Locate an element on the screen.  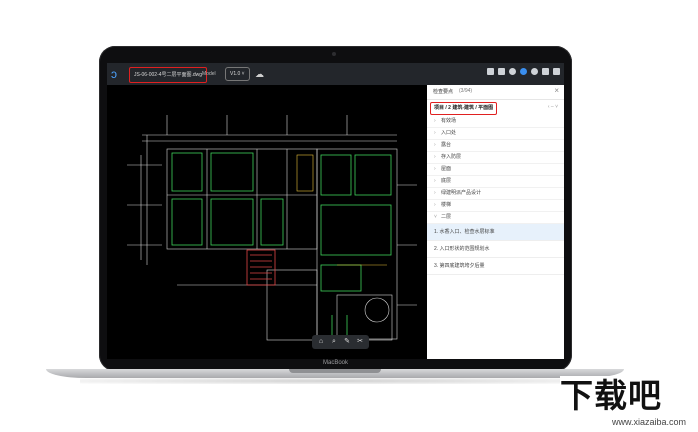
tree-item: › 绿建明派产品设计 is located at coordinates (495, 194).